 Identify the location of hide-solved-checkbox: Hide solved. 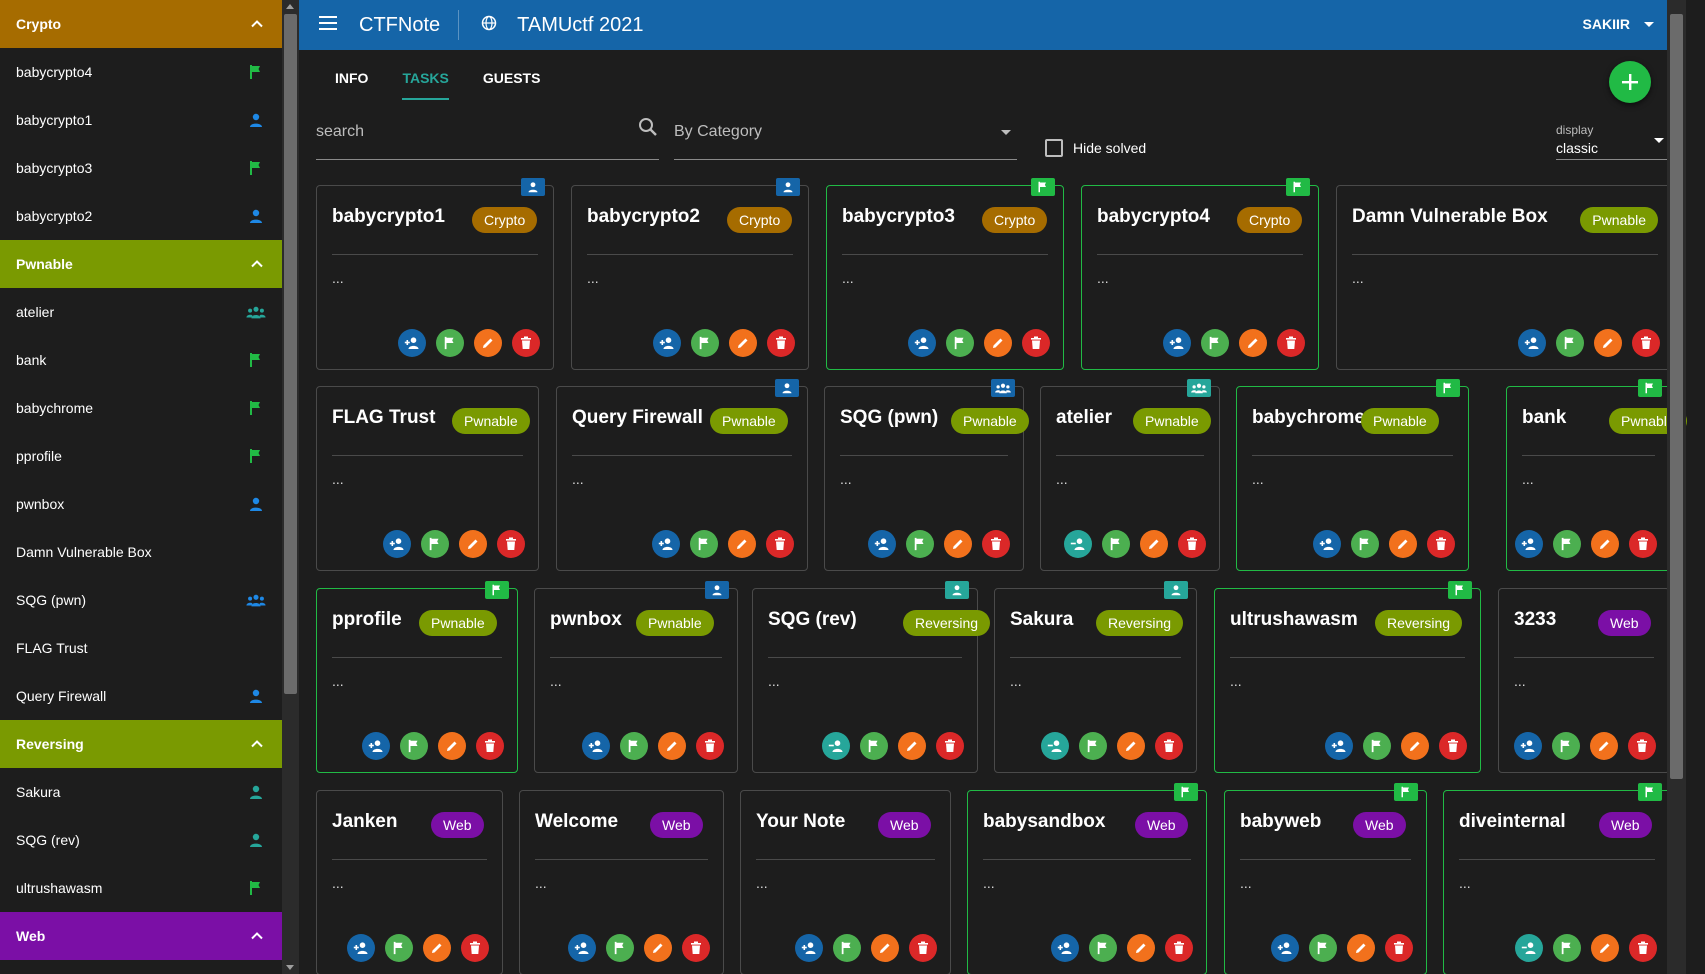
(1095, 148).